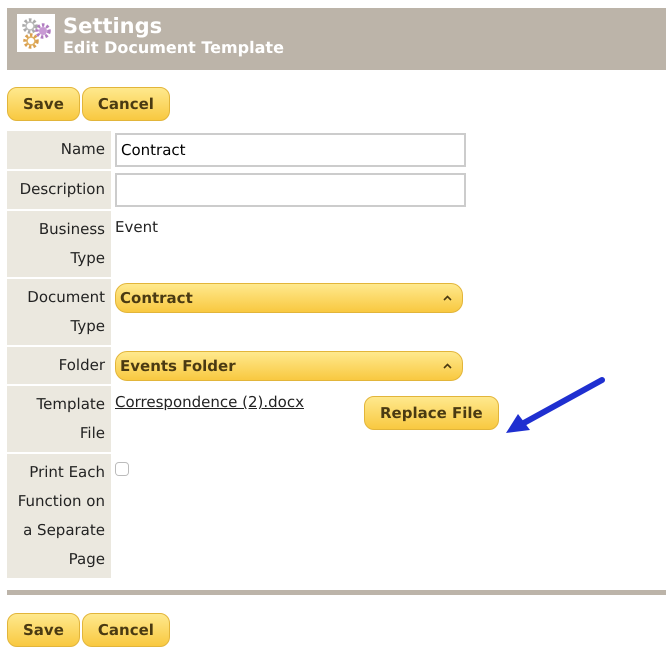 This screenshot has width=666, height=667. Describe the element at coordinates (290, 190) in the screenshot. I see `text-field` at that location.